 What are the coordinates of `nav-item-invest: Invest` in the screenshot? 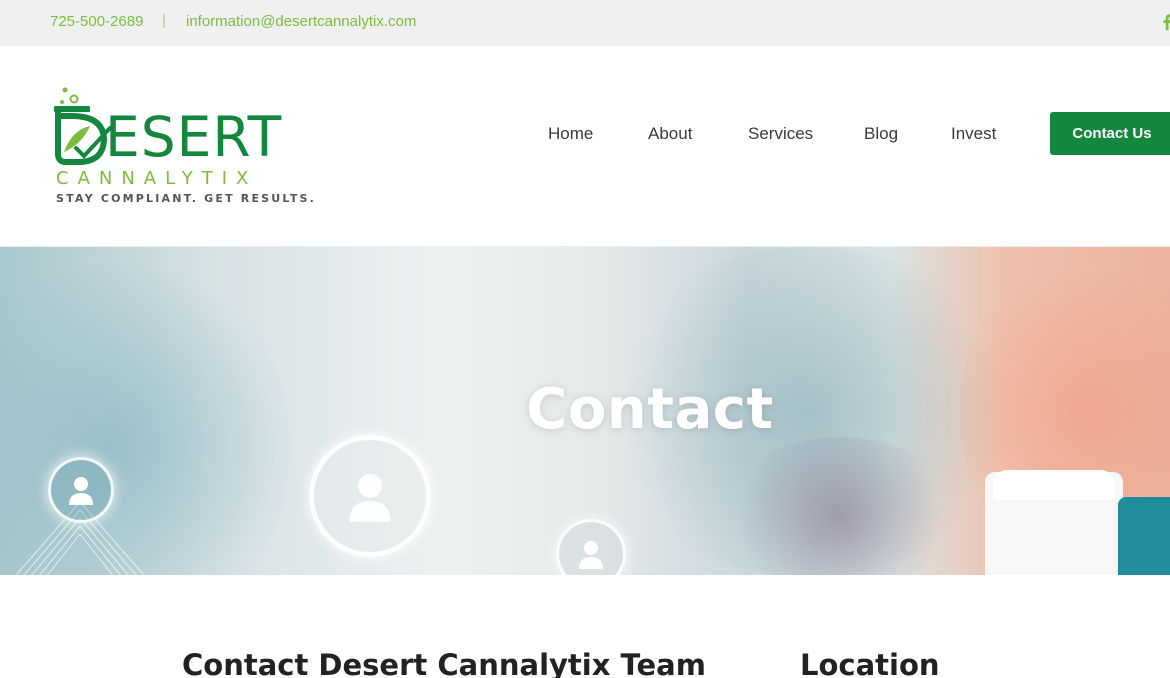 It's located at (973, 134).